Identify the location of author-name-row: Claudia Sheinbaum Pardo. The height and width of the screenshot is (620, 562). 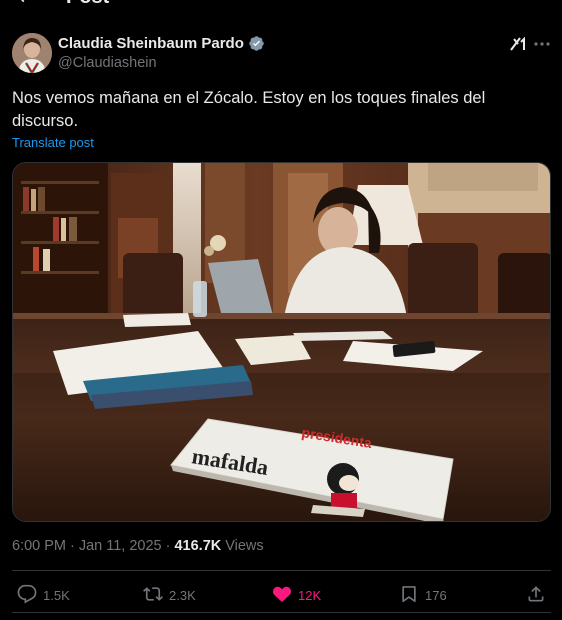
(161, 43).